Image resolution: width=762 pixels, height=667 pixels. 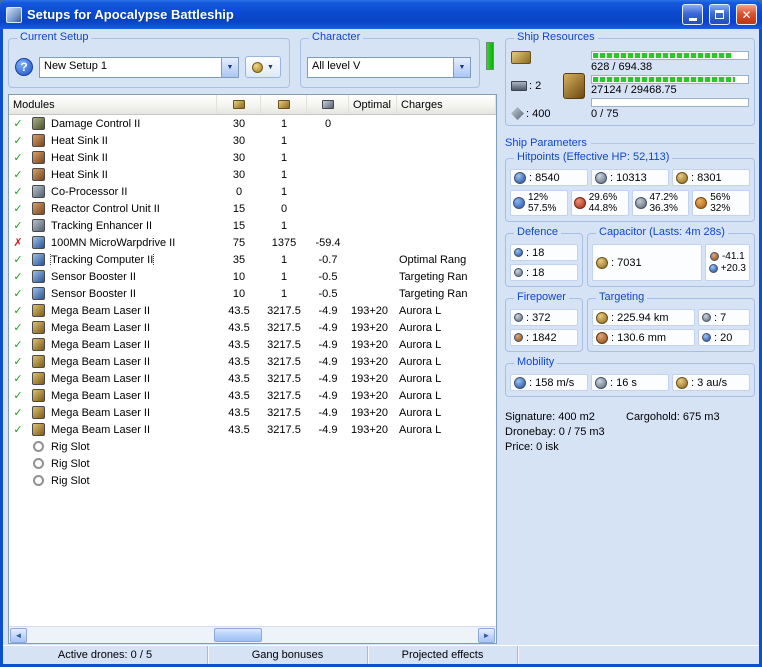 I want to click on scroll-right-button: ►, so click(x=486, y=635).